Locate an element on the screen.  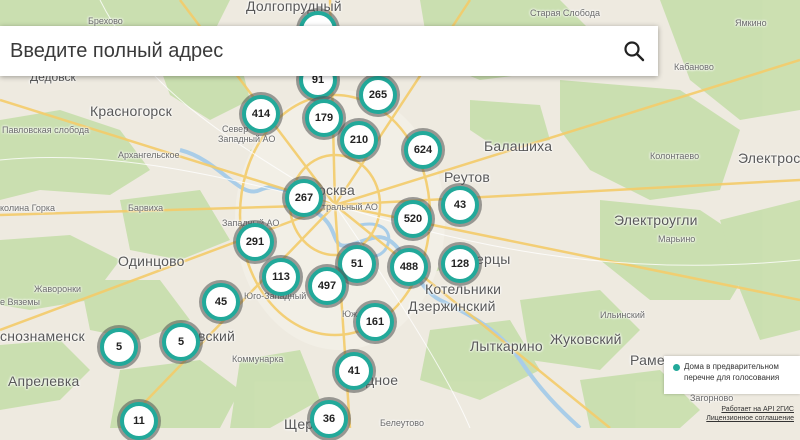
map-label-zhavoronki: Жаворонки is located at coordinates (58, 289).